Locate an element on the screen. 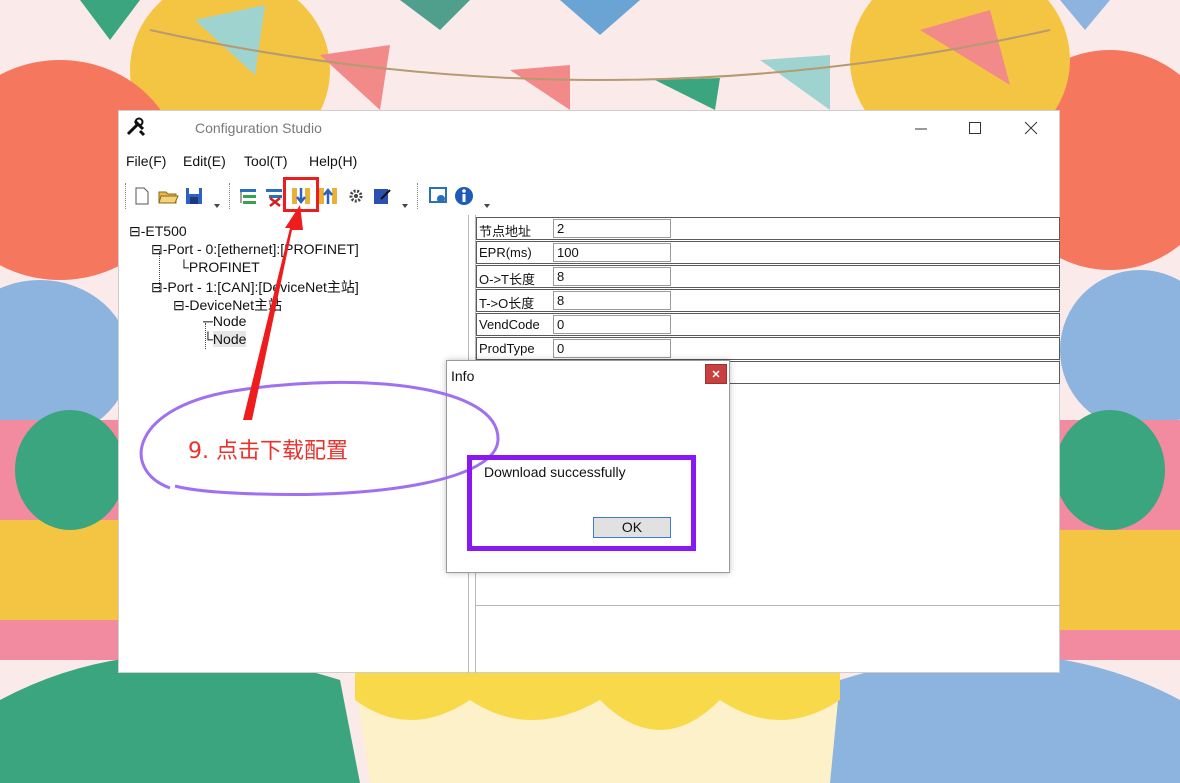  tree-label-port1: Port - 1:[CAN]:[DeviceNet主站] is located at coordinates (263, 287).